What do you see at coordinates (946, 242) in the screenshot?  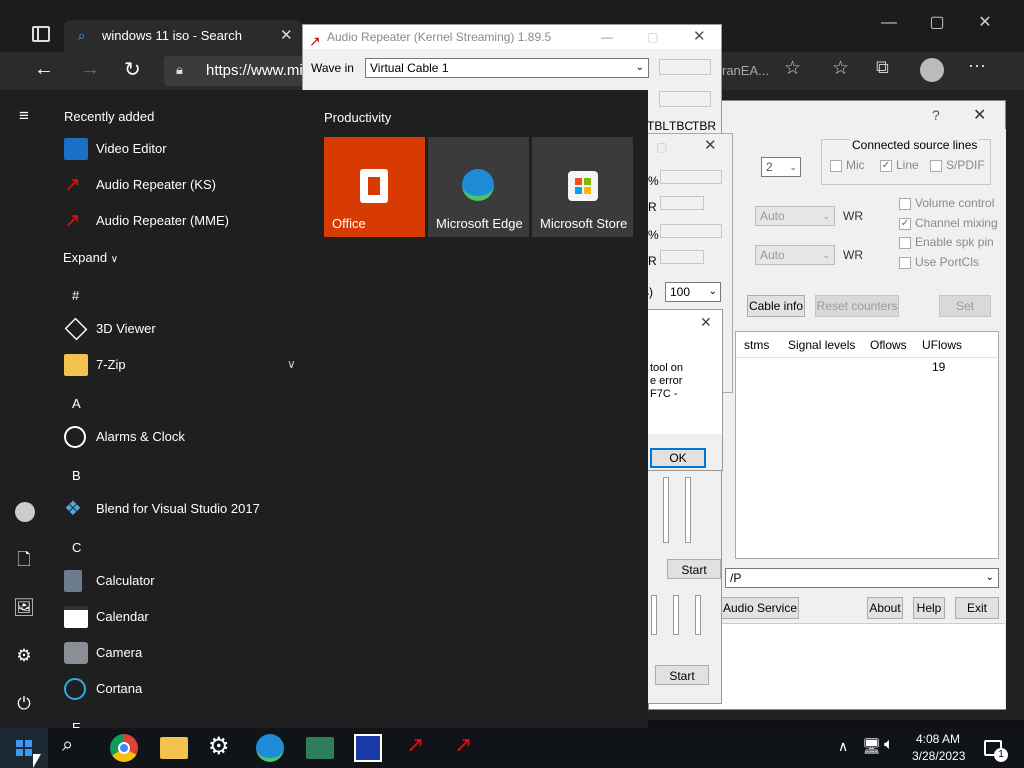 I see `enable-spk-pin-checkbox: Enable spk pin` at bounding box center [946, 242].